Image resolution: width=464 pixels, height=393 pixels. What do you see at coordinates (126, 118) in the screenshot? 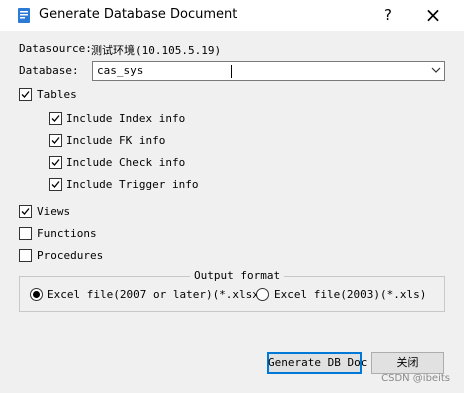
I see `include-index-label: Include Index info` at bounding box center [126, 118].